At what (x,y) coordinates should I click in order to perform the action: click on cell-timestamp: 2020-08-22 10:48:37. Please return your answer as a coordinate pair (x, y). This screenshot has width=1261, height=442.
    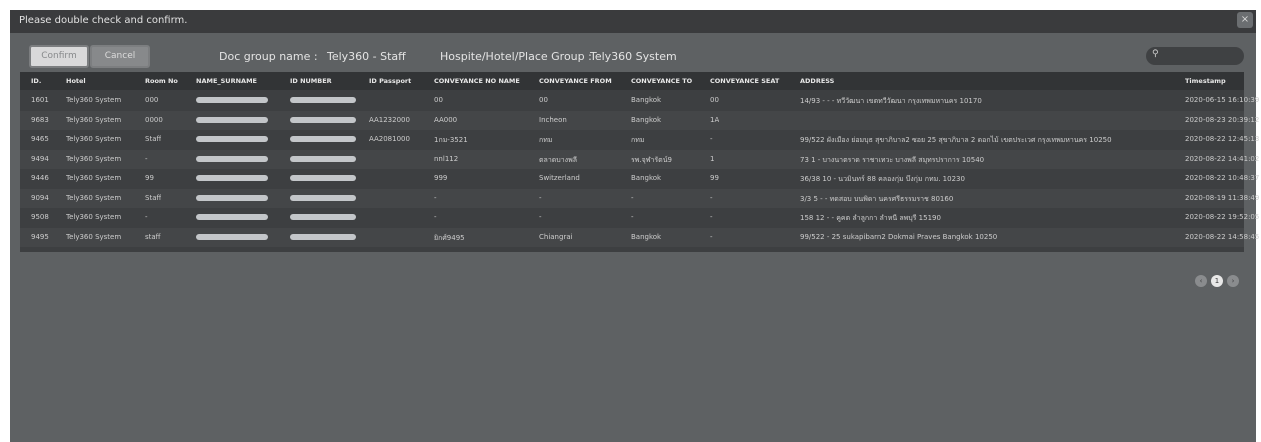
    Looking at the image, I should click on (1222, 178).